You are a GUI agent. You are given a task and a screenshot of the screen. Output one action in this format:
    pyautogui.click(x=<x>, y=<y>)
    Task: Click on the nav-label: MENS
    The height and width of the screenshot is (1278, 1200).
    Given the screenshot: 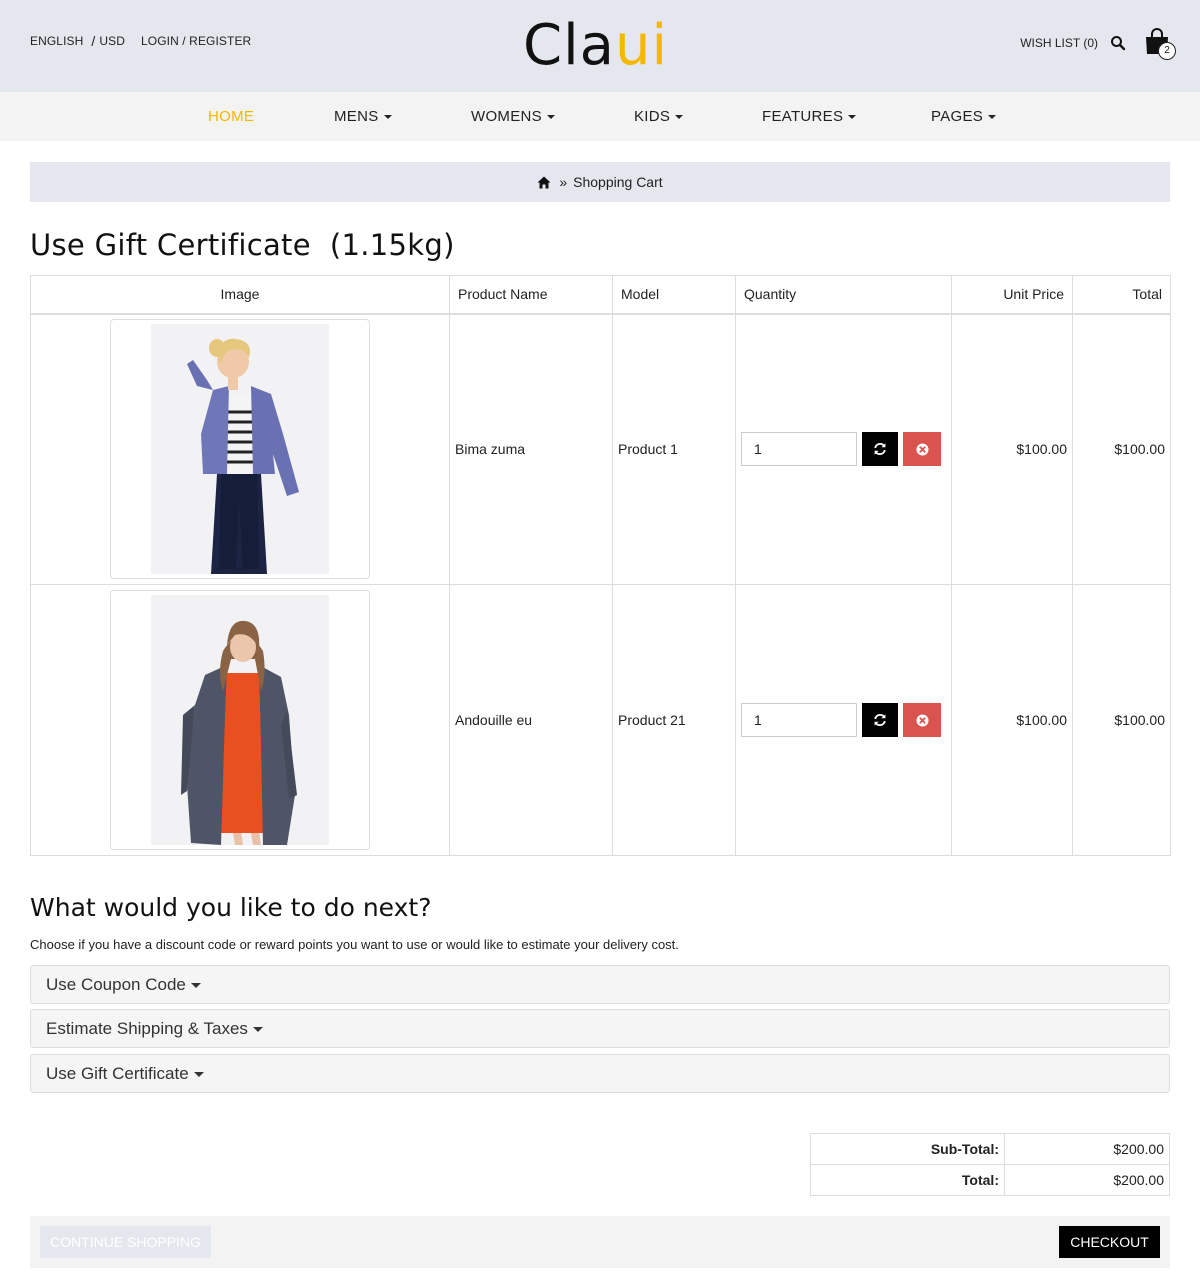 What is the action you would take?
    pyautogui.click(x=356, y=116)
    